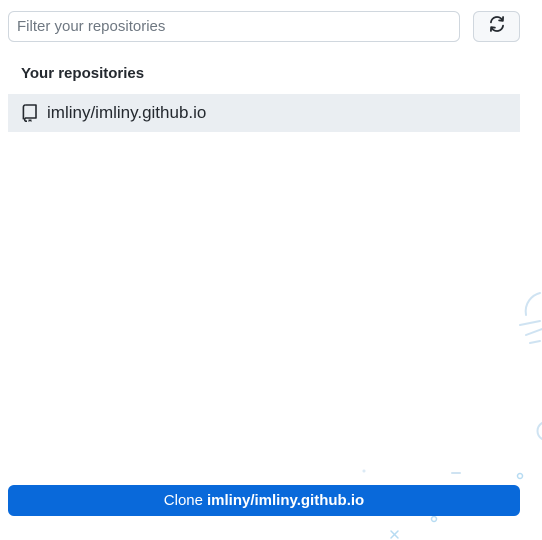 This screenshot has width=542, height=540. What do you see at coordinates (30, 113) in the screenshot?
I see `repo-icon` at bounding box center [30, 113].